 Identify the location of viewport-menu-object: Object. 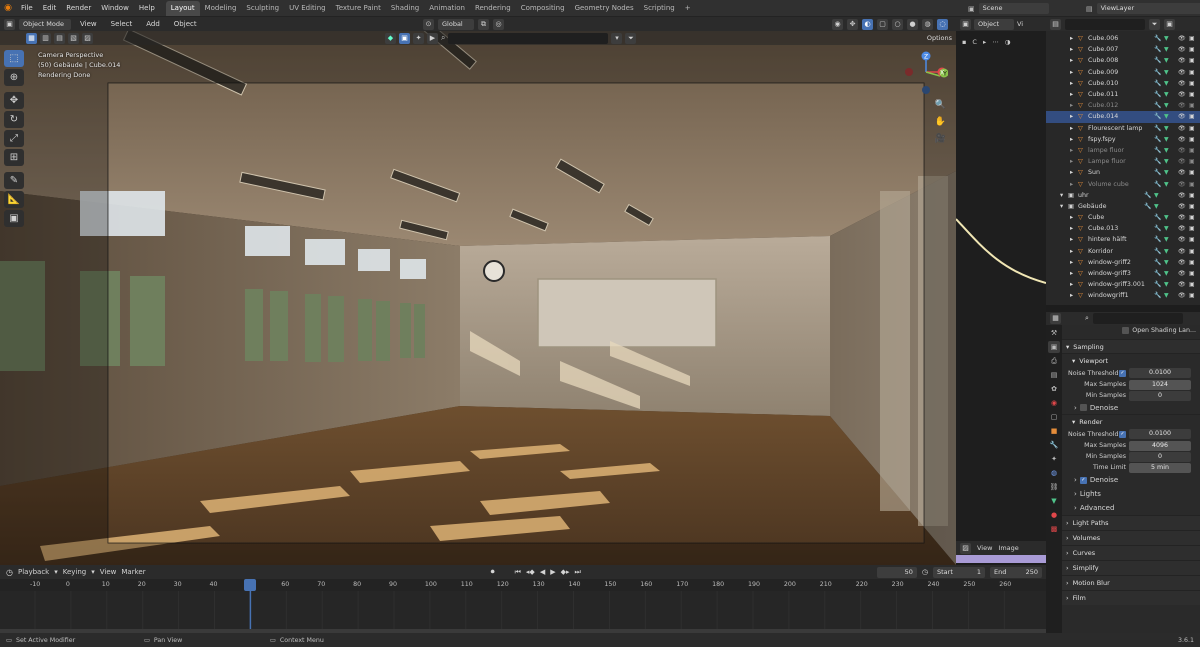
(185, 24).